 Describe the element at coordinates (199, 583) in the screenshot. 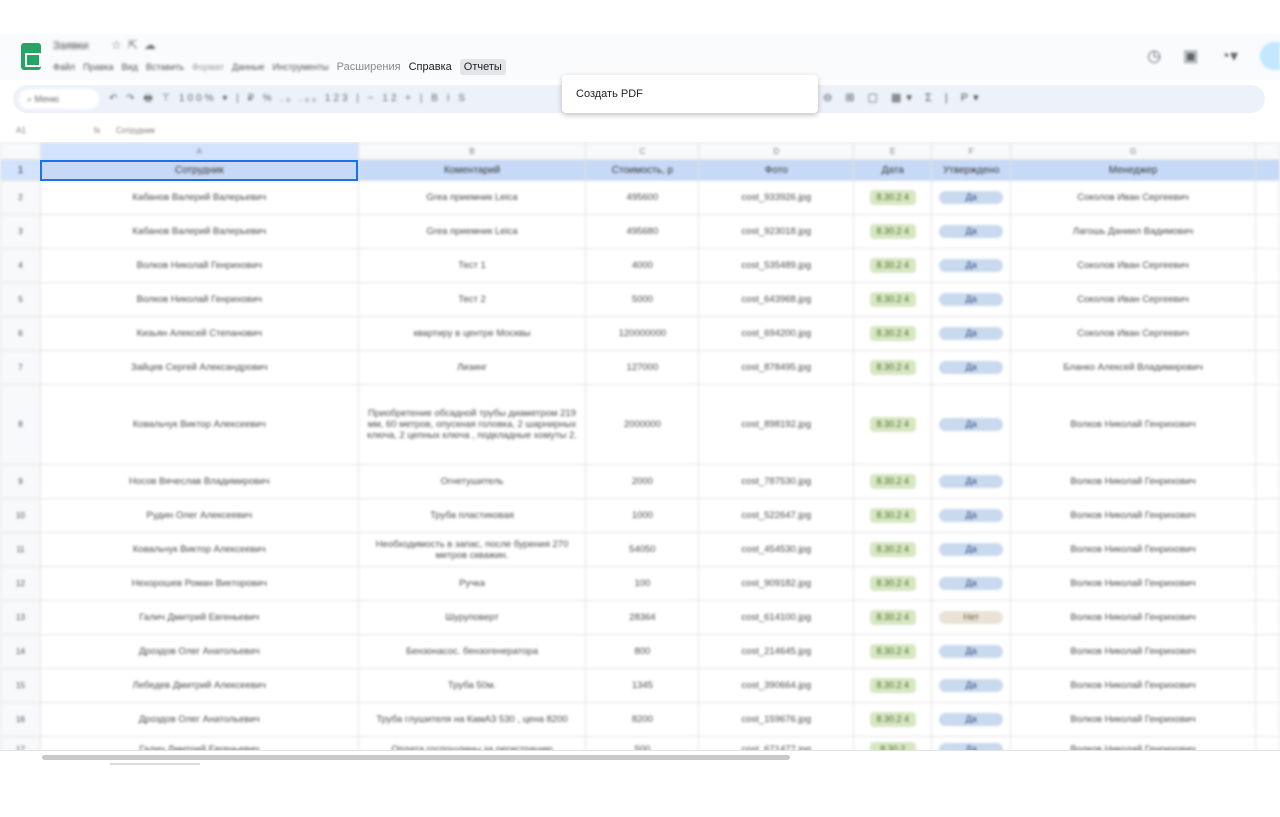

I see `cell-employee: Нехорошев Роман Викторович` at that location.